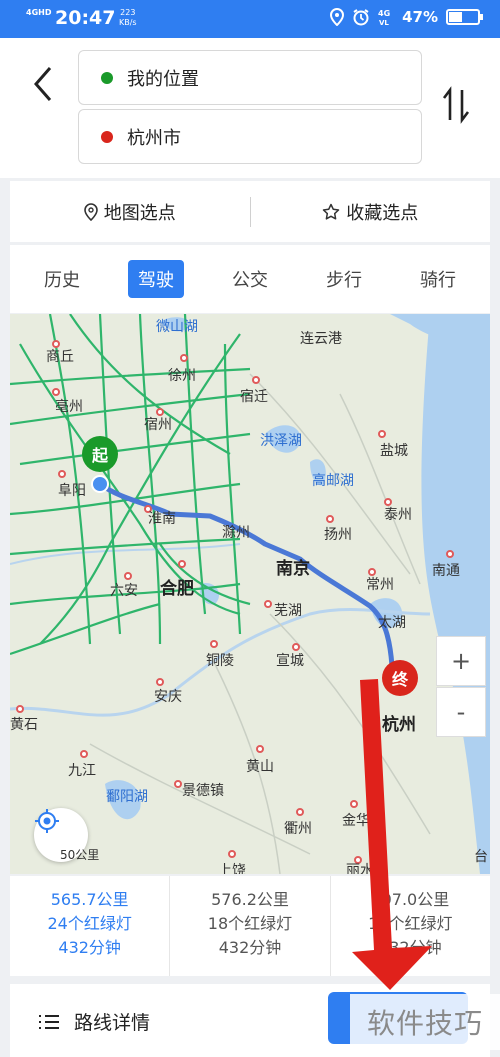 The image size is (500, 1057). I want to click on star-icon, so click(331, 211).